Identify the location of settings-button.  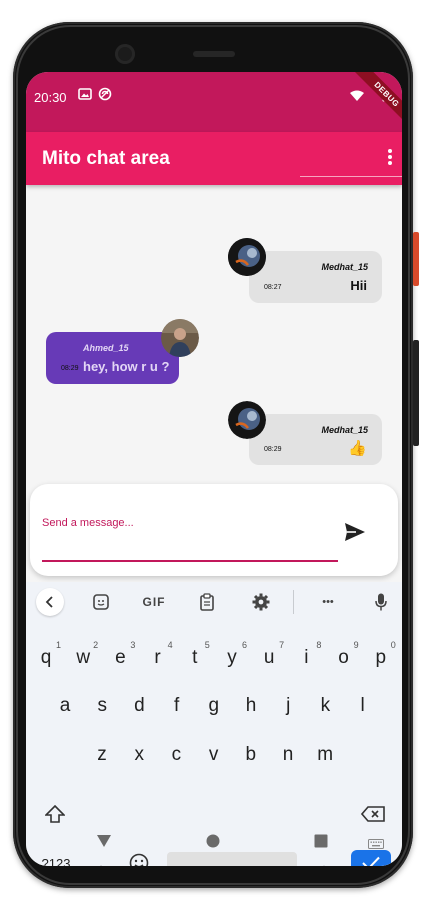
(261, 602).